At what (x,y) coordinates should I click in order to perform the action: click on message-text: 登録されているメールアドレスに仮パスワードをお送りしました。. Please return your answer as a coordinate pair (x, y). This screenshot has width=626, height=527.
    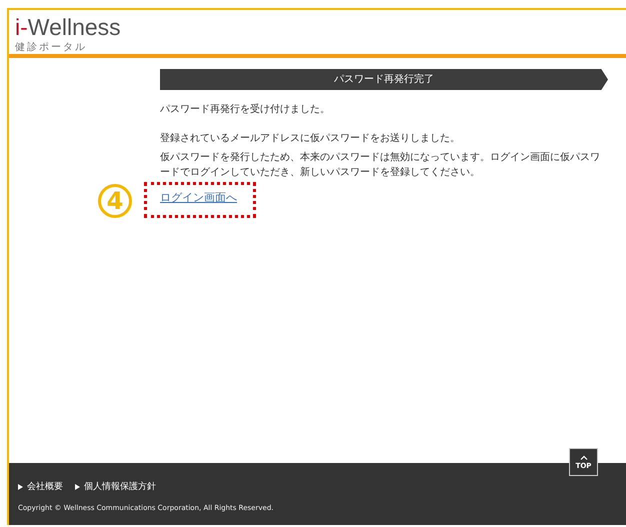
    Looking at the image, I should click on (310, 139).